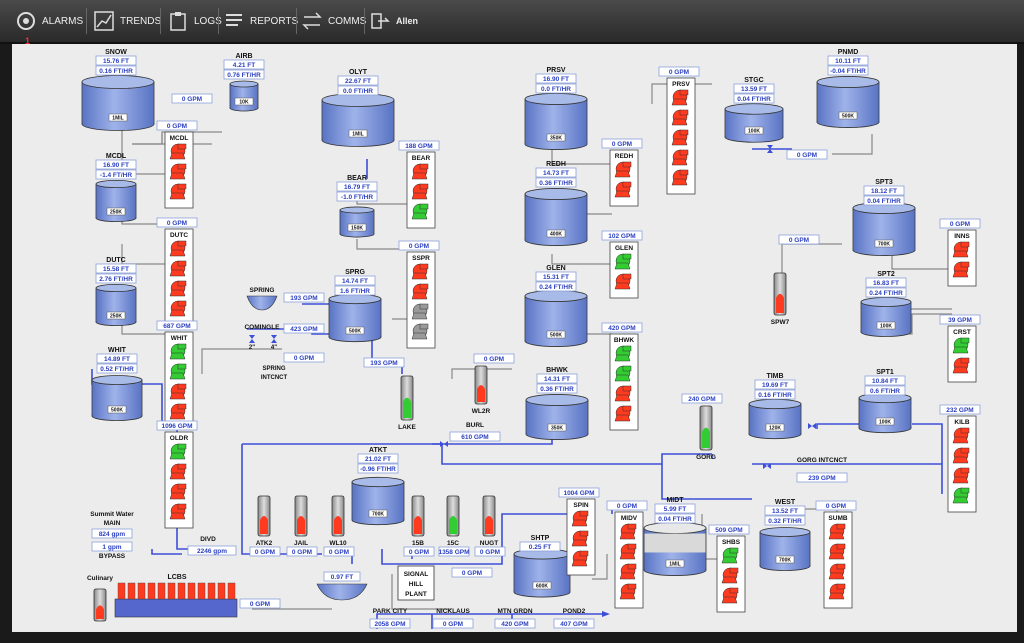 This screenshot has width=1024, height=643. Describe the element at coordinates (960, 320) in the screenshot. I see `pump-flow-value-text: 39 GPM` at that location.